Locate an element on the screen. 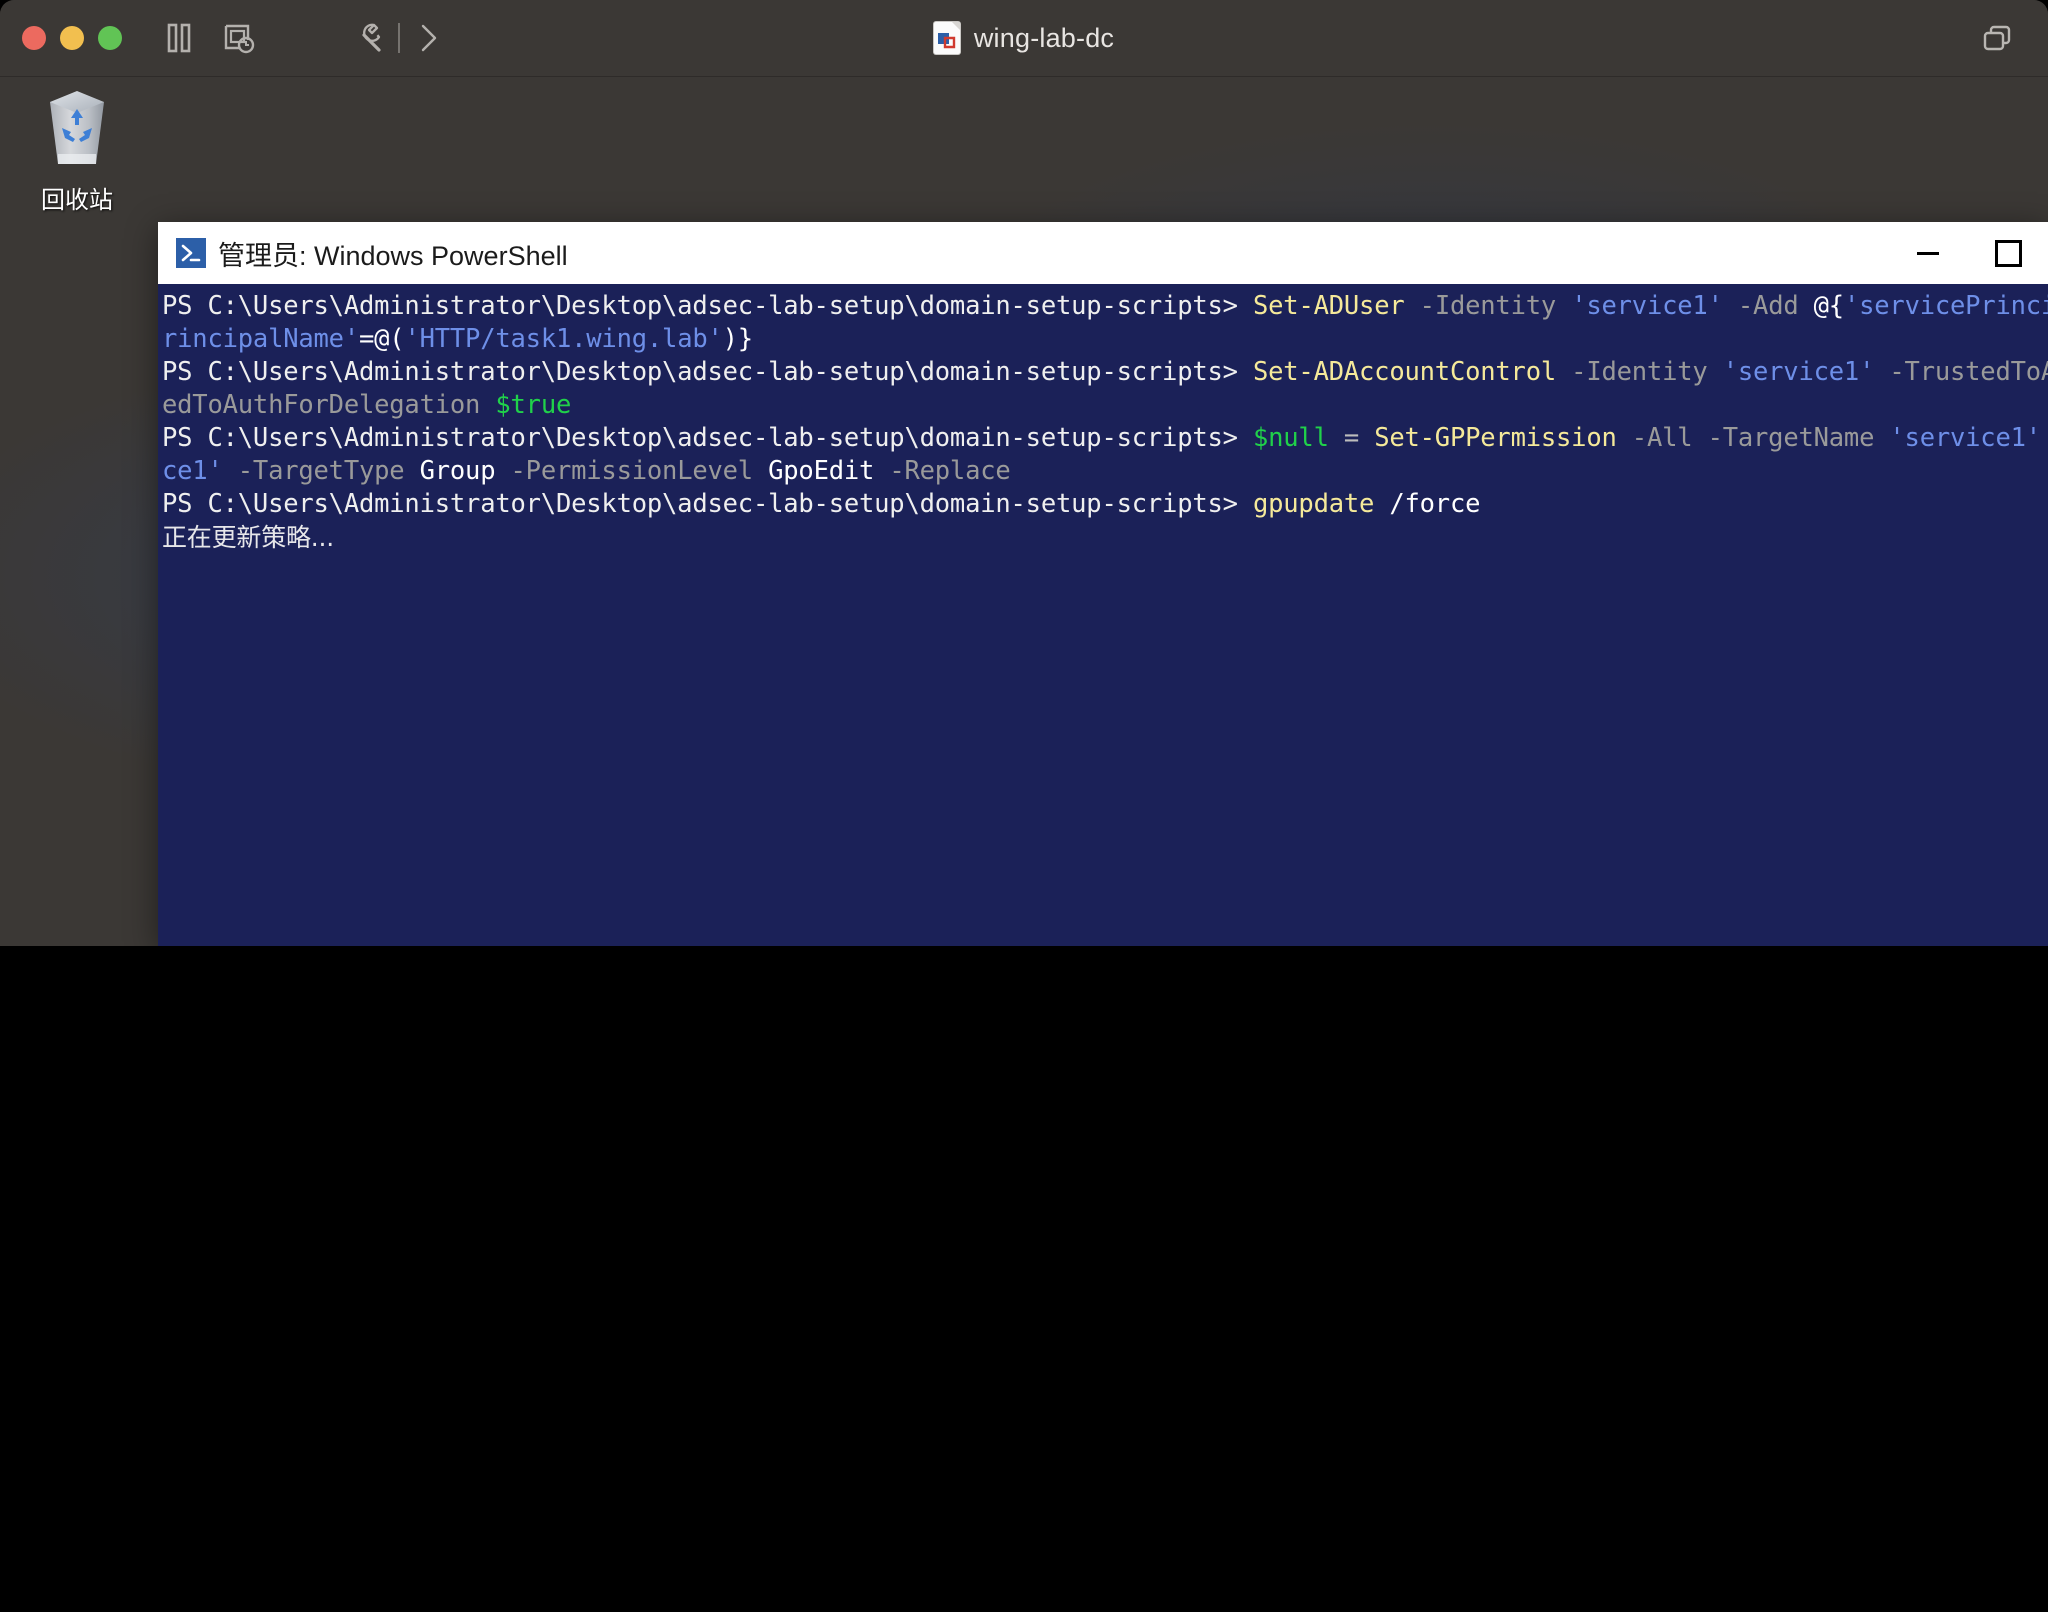  client-toolbar-right is located at coordinates (399, 38).